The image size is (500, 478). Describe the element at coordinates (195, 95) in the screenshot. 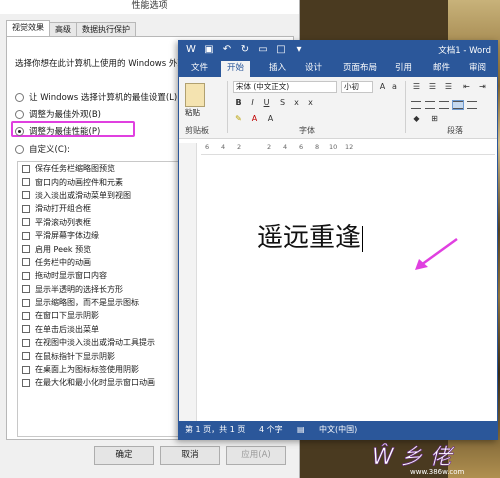

I see `paste-icon` at that location.